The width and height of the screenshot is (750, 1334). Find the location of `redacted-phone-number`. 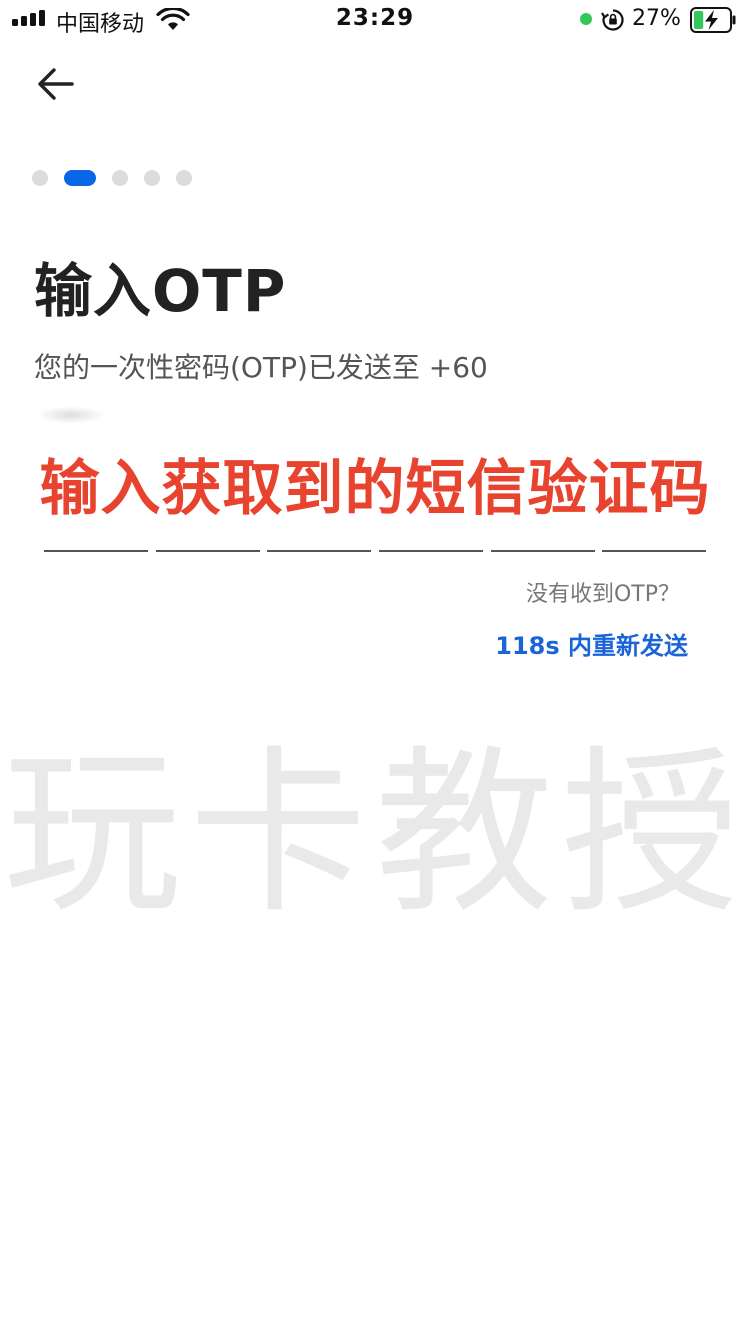

redacted-phone-number is located at coordinates (71, 415).